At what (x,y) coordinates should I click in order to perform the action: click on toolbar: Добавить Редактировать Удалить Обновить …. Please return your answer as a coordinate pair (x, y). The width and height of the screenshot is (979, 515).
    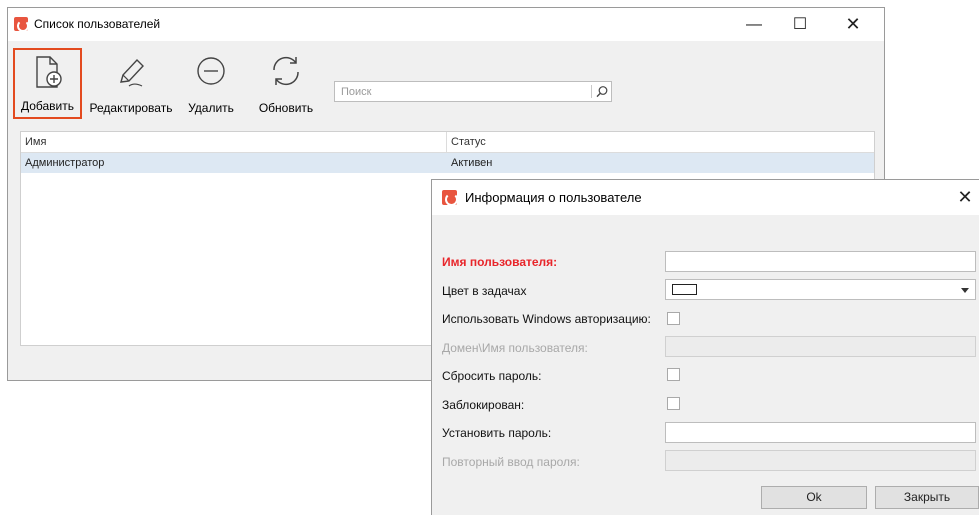
    Looking at the image, I should click on (446, 81).